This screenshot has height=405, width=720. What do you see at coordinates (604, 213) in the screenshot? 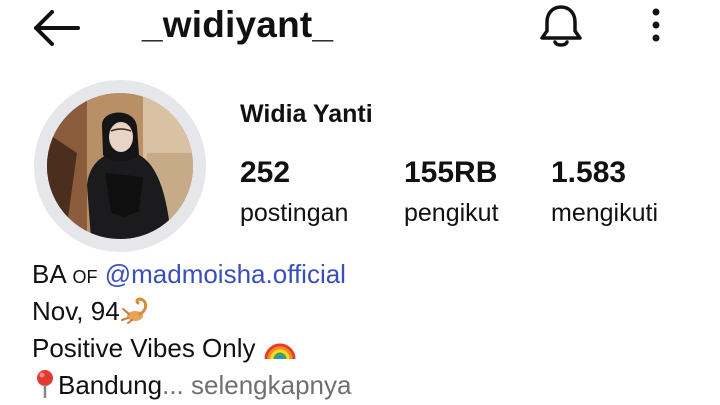
I see `following-label: mengikuti` at bounding box center [604, 213].